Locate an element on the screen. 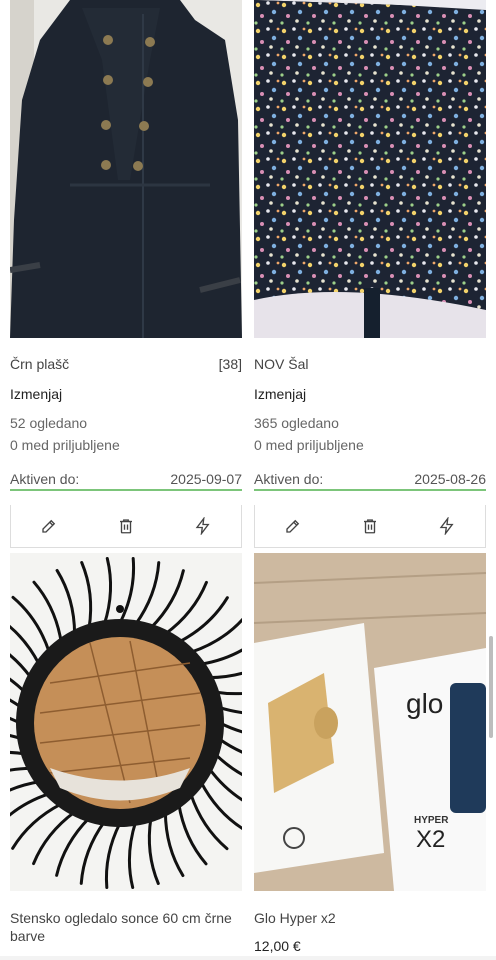  active-date: 2025-08-26 is located at coordinates (450, 479).